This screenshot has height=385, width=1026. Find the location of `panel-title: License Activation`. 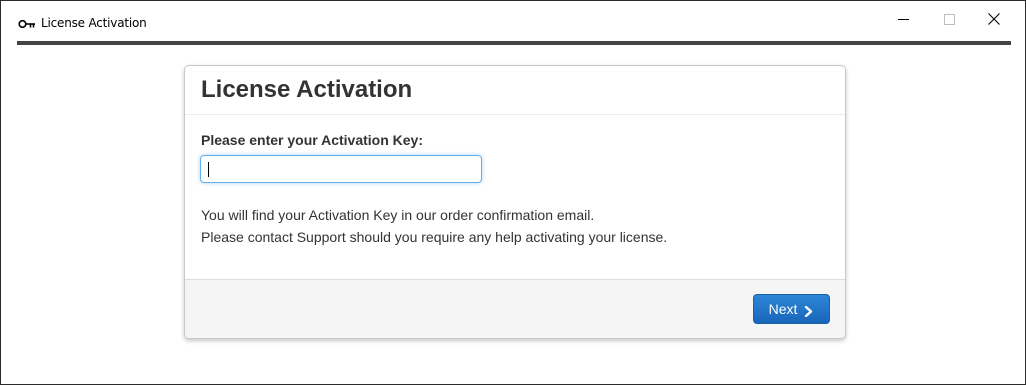

panel-title: License Activation is located at coordinates (307, 89).